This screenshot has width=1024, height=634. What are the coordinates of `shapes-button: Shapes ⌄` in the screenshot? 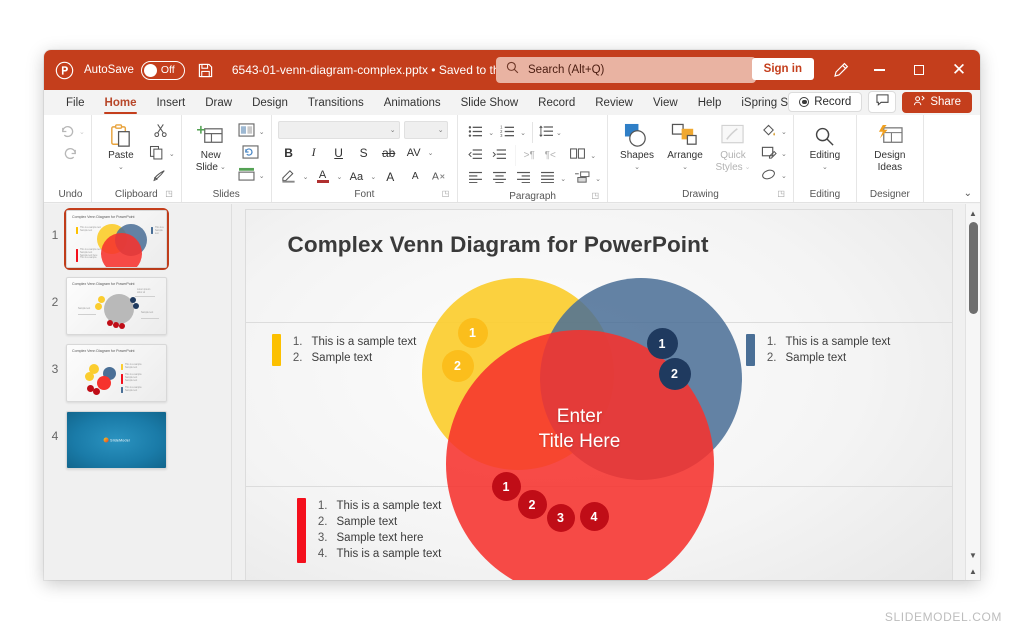 It's located at (637, 146).